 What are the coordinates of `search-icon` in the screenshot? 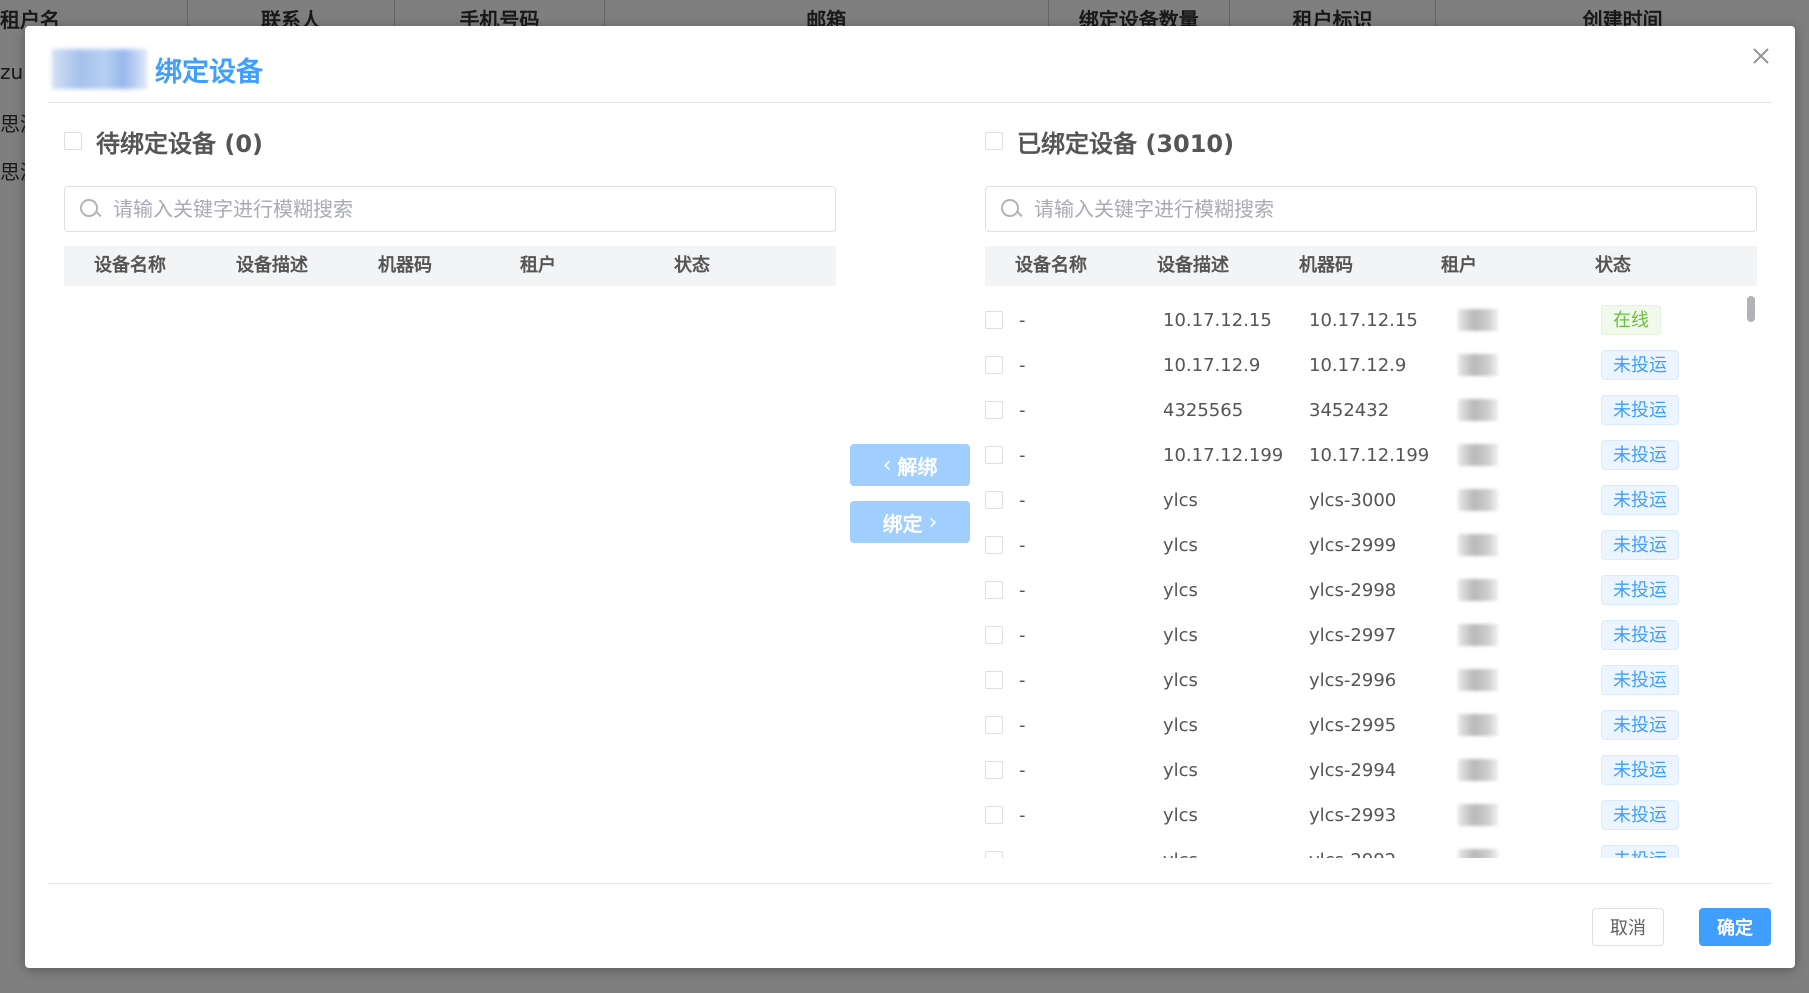 It's located at (90, 209).